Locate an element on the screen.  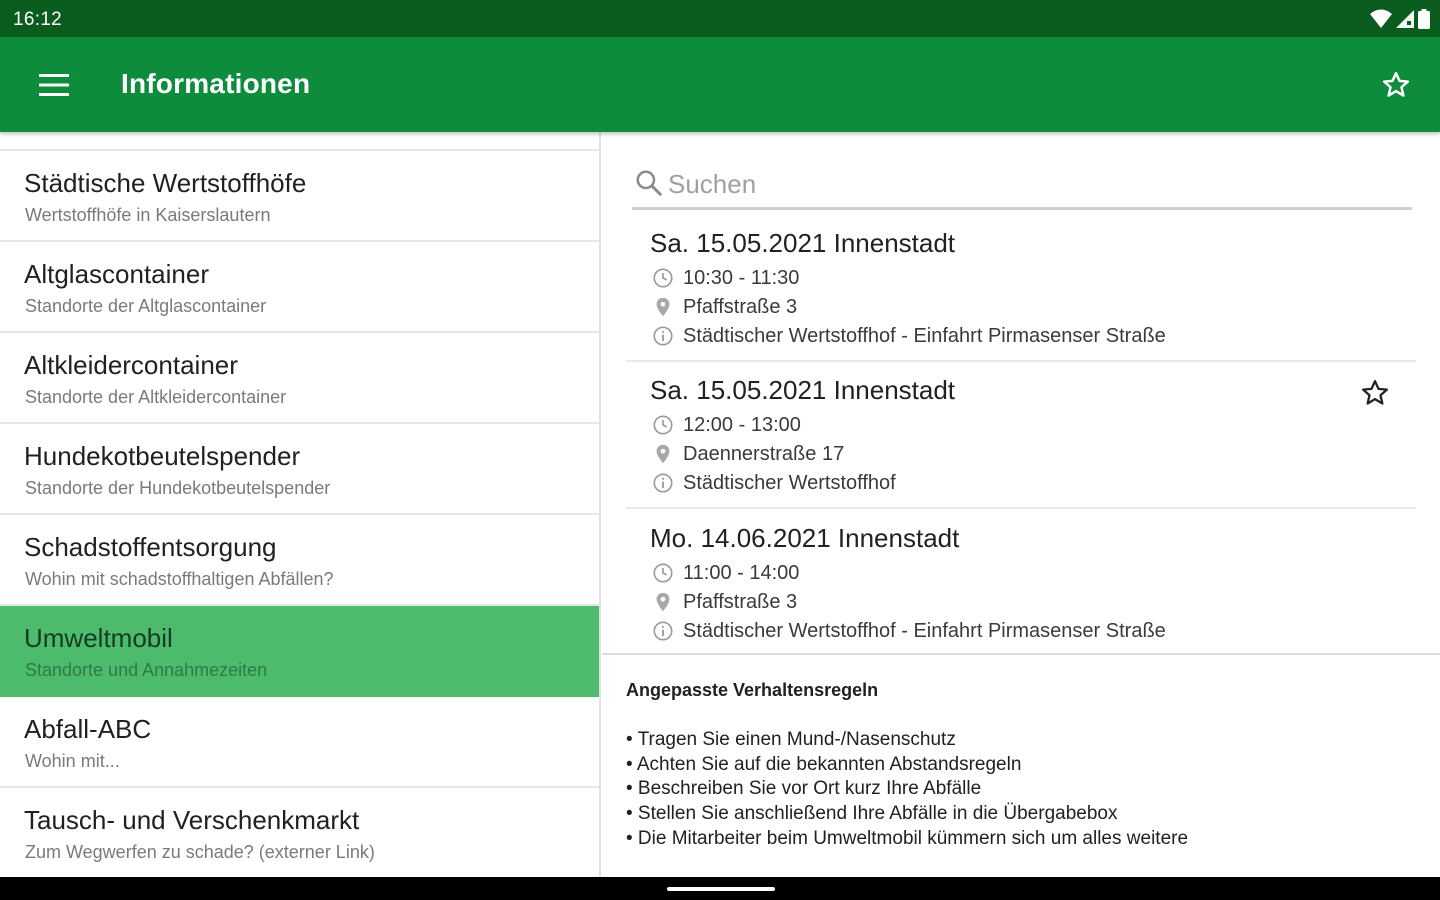
wifi-icon is located at coordinates (1381, 18).